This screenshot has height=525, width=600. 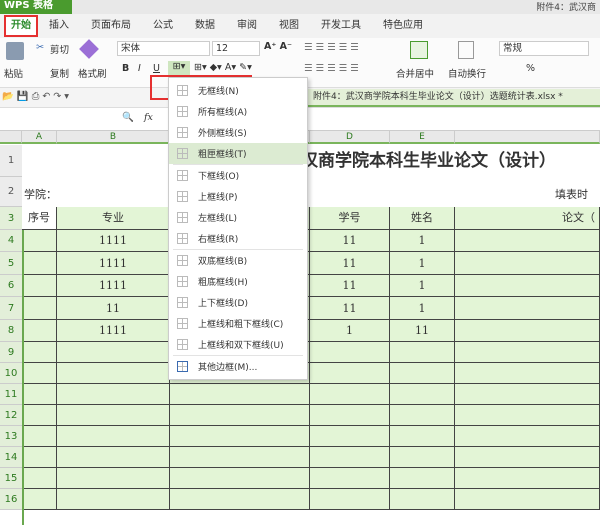 What do you see at coordinates (350, 137) in the screenshot?
I see `col-header-d: D` at bounding box center [350, 137].